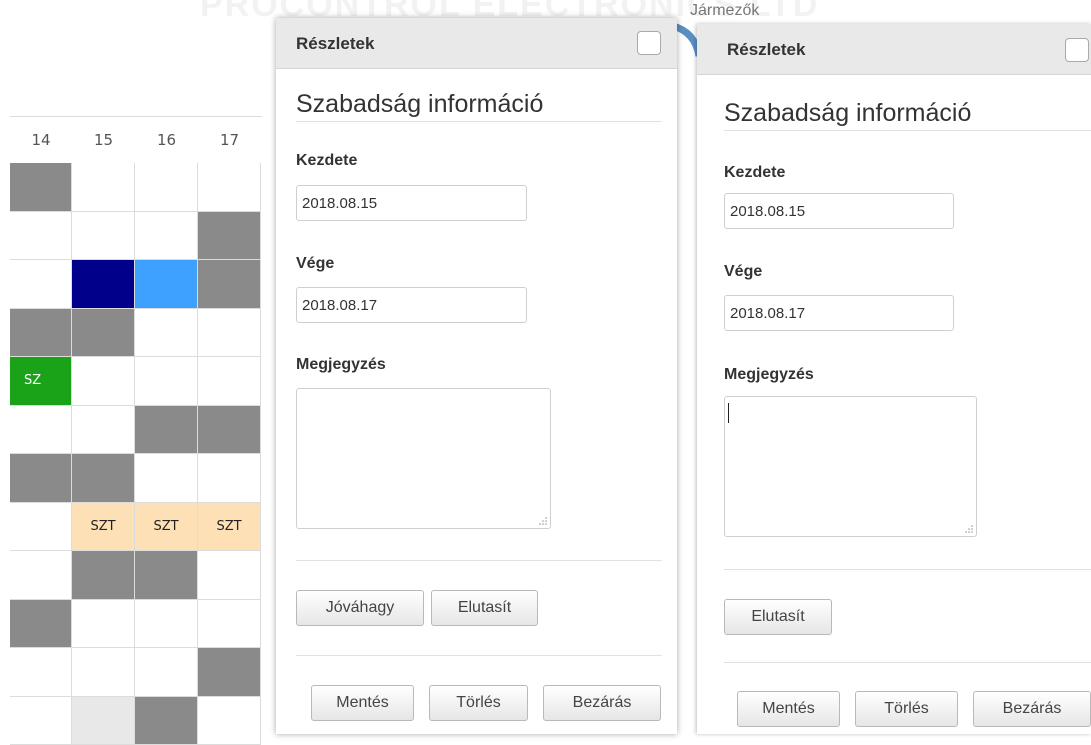 This screenshot has width=1091, height=745. I want to click on approve-button: Jóváhagy, so click(360, 608).